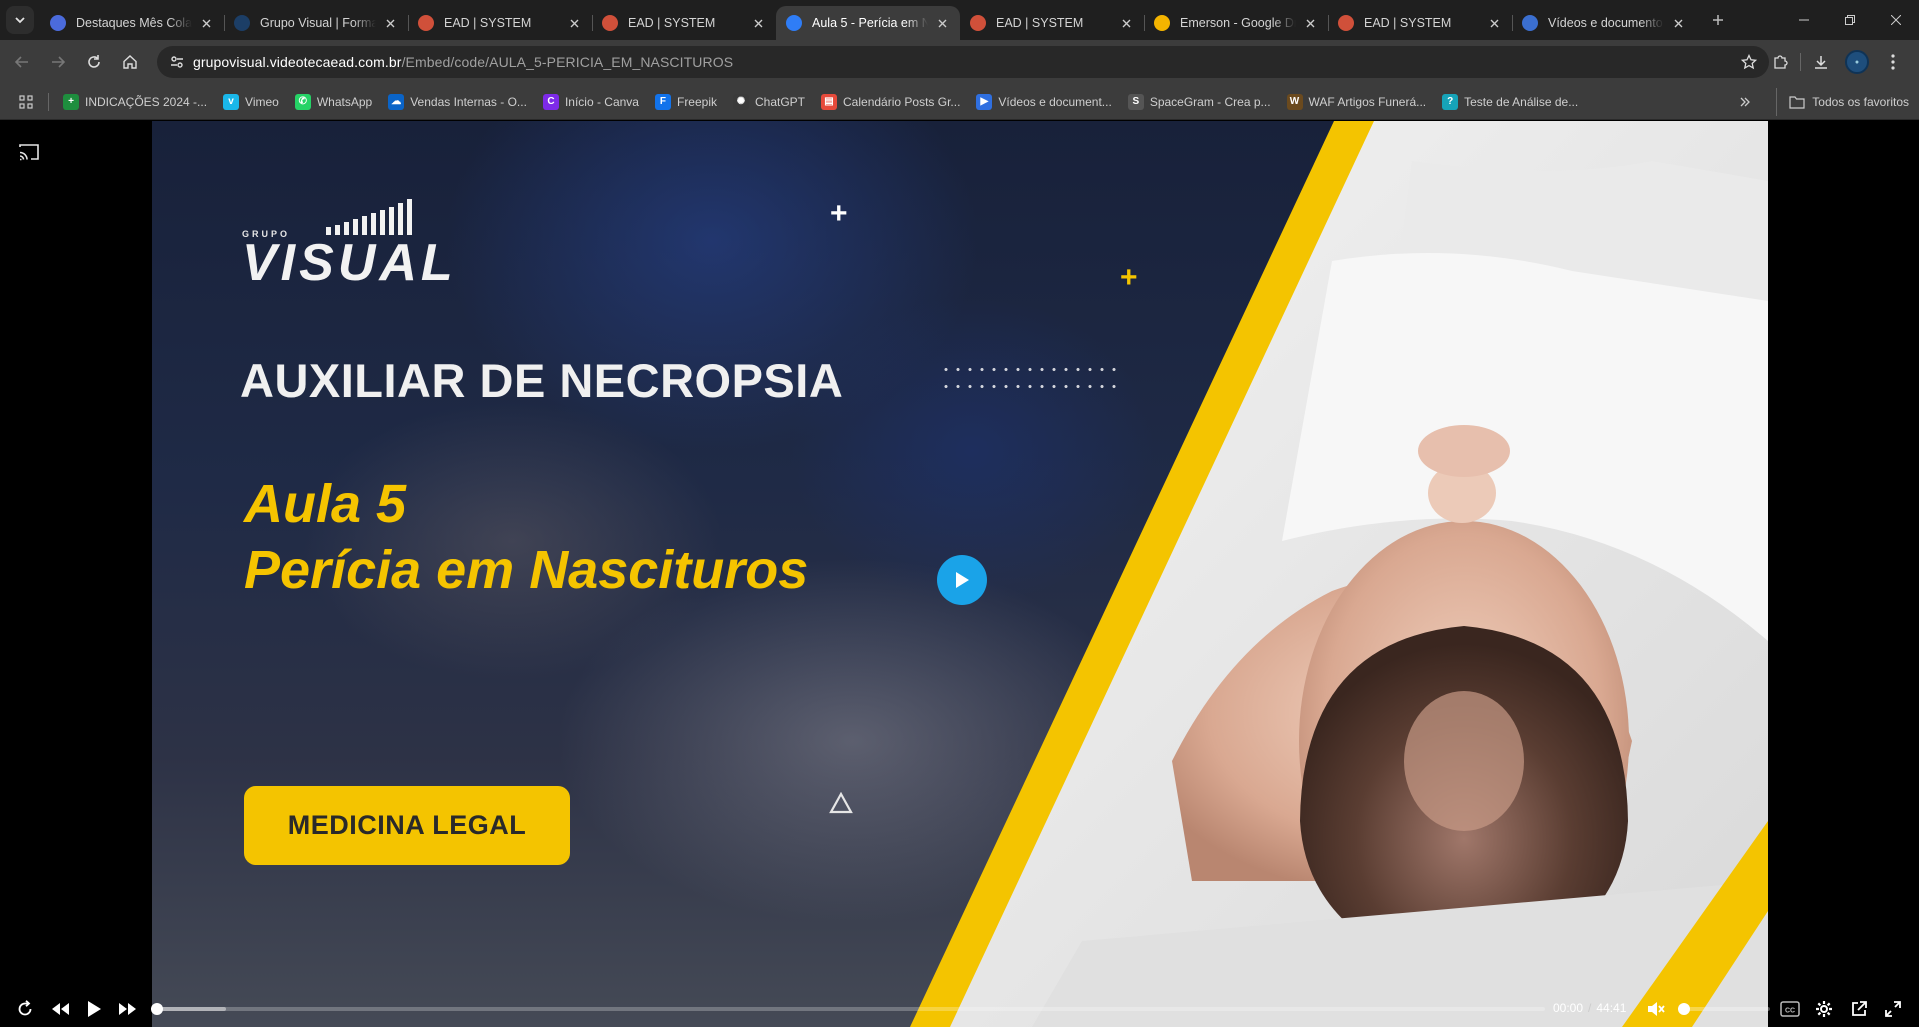 Image resolution: width=1919 pixels, height=1027 pixels. Describe the element at coordinates (251, 102) in the screenshot. I see `bookmark-item: v Vimeo` at that location.